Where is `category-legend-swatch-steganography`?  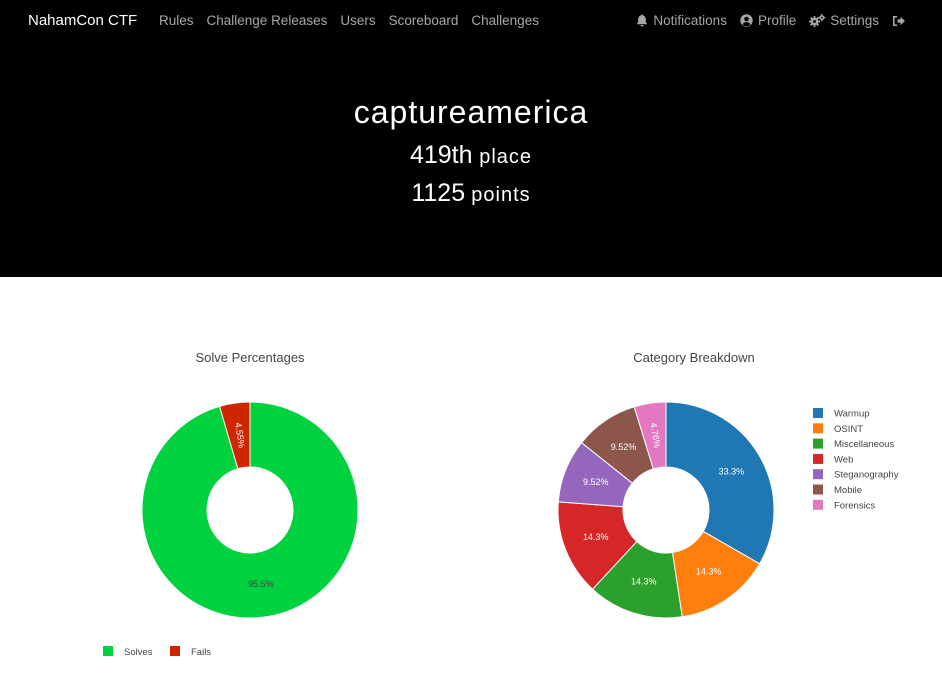 category-legend-swatch-steganography is located at coordinates (818, 474).